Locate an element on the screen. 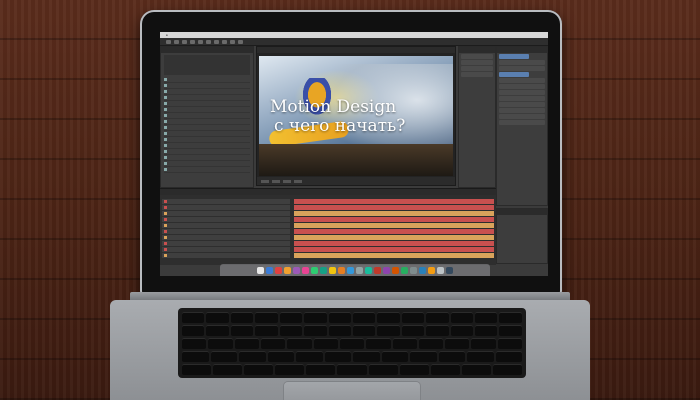 The width and height of the screenshot is (700, 400). info-panel-tabs is located at coordinates (477, 50).